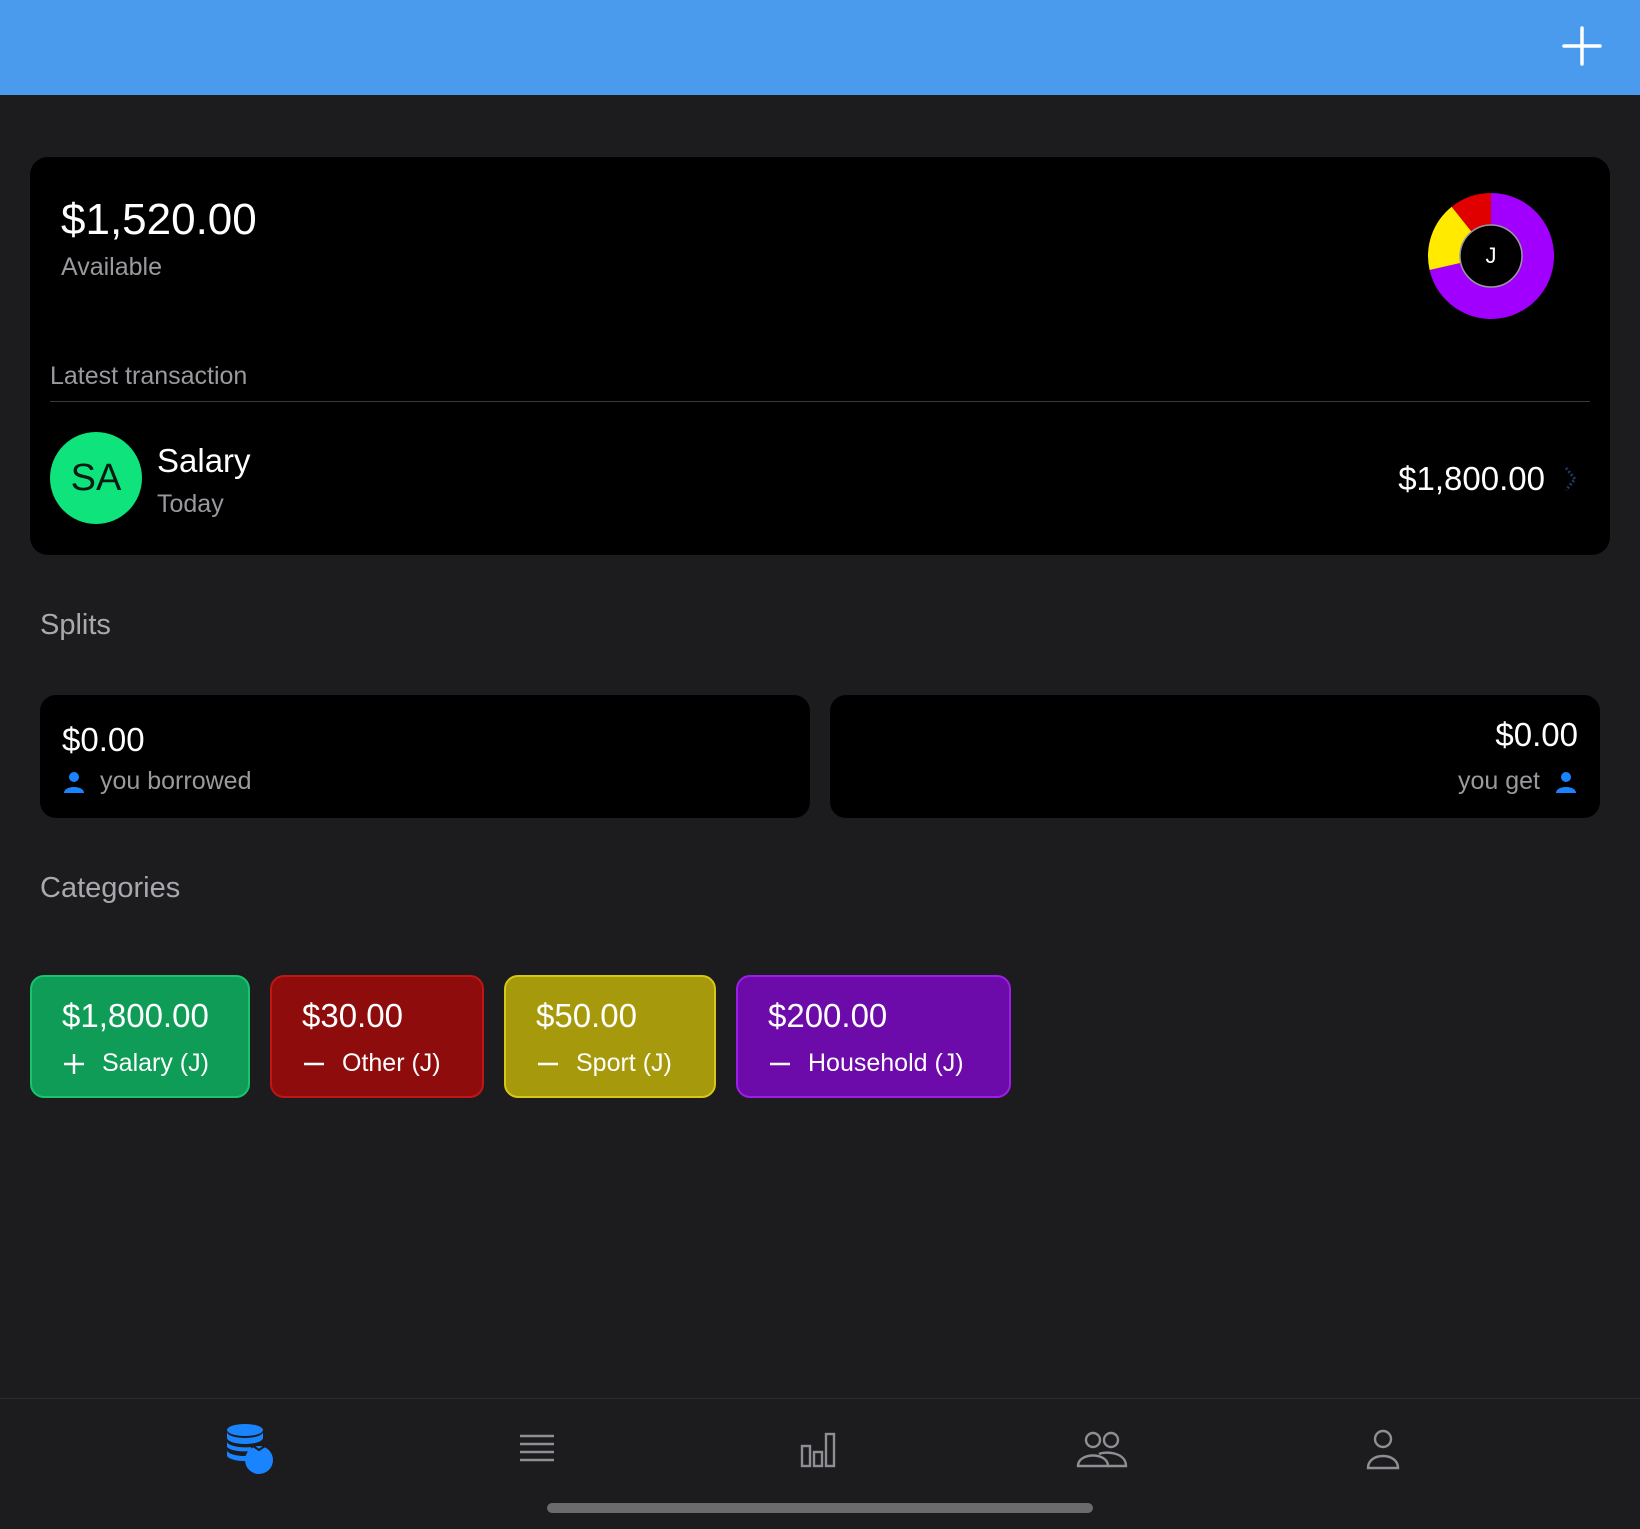 The height and width of the screenshot is (1529, 1640). What do you see at coordinates (820, 1508) in the screenshot?
I see `home-indicator` at bounding box center [820, 1508].